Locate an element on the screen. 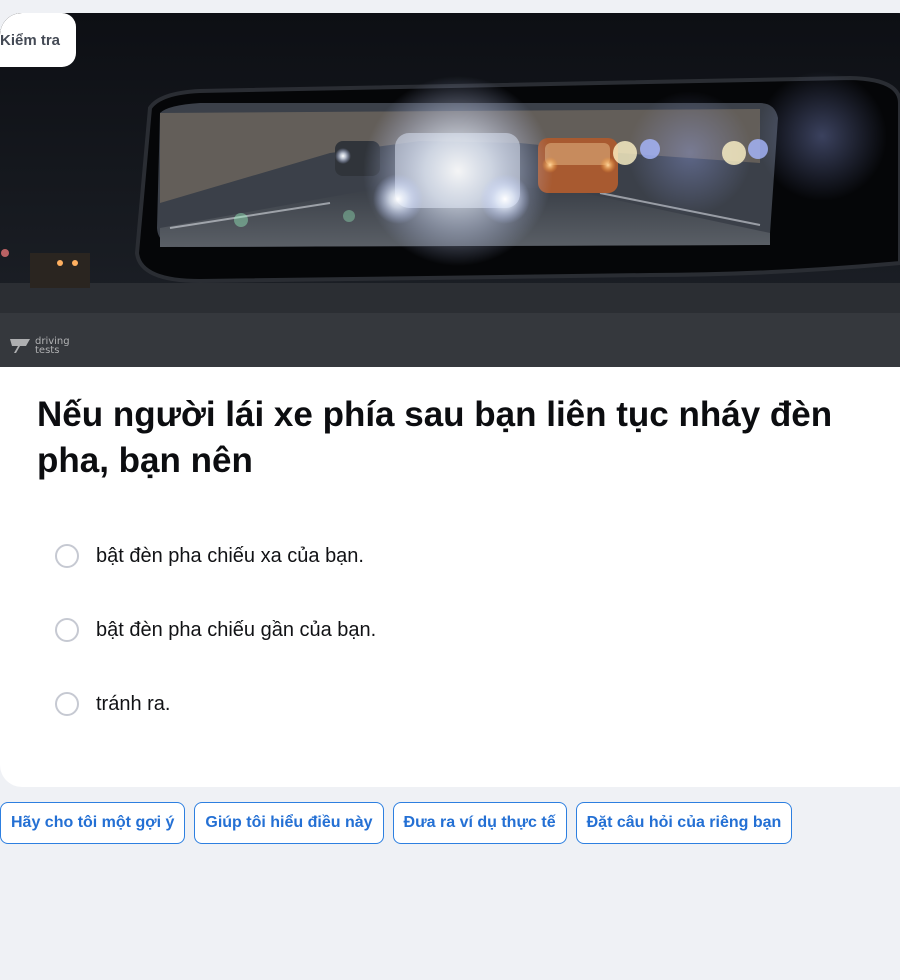 The width and height of the screenshot is (900, 980). answer-option: bật đèn pha chiếu gần của bạn. is located at coordinates (215, 630).